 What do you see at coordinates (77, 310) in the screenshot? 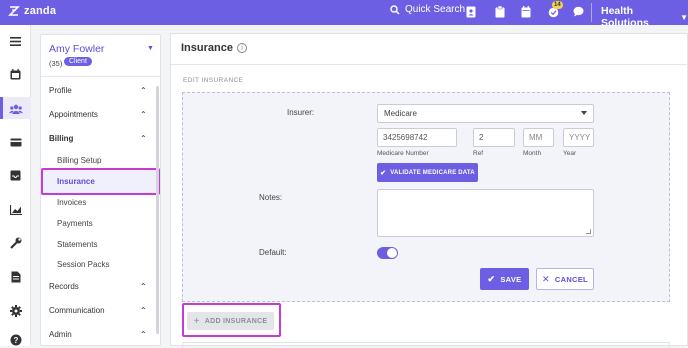
I see `nav-section-communication: Communication` at bounding box center [77, 310].